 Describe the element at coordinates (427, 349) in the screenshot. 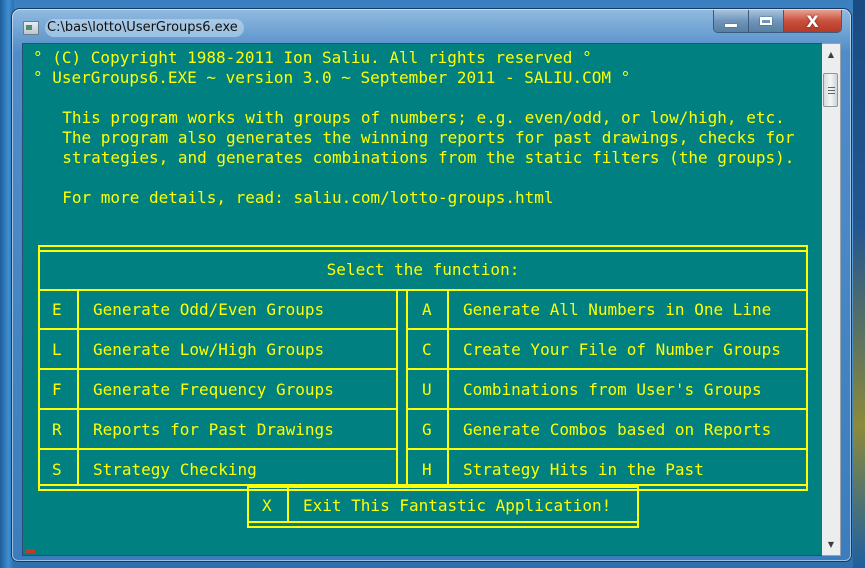

I see `menu-key: C` at that location.